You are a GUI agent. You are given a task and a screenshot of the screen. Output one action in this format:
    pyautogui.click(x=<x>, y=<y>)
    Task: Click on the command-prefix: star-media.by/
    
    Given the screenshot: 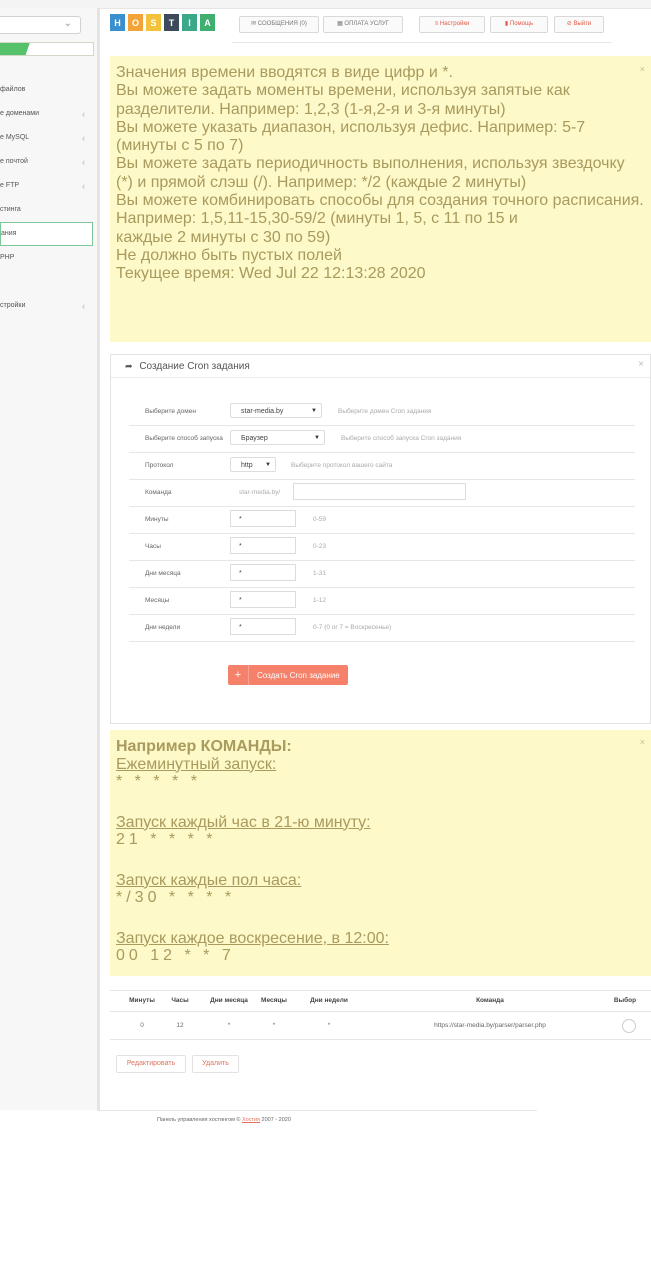 What is the action you would take?
    pyautogui.click(x=260, y=492)
    